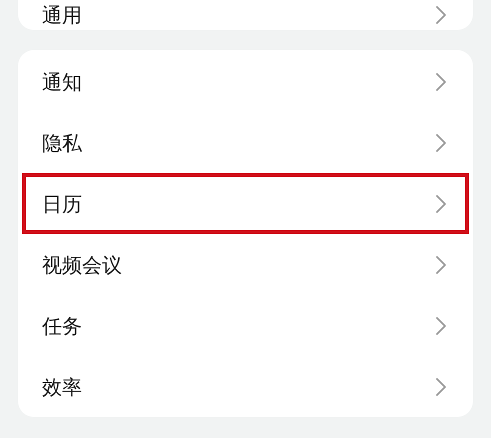 The height and width of the screenshot is (438, 491). Describe the element at coordinates (62, 387) in the screenshot. I see `item-label: 效率` at that location.